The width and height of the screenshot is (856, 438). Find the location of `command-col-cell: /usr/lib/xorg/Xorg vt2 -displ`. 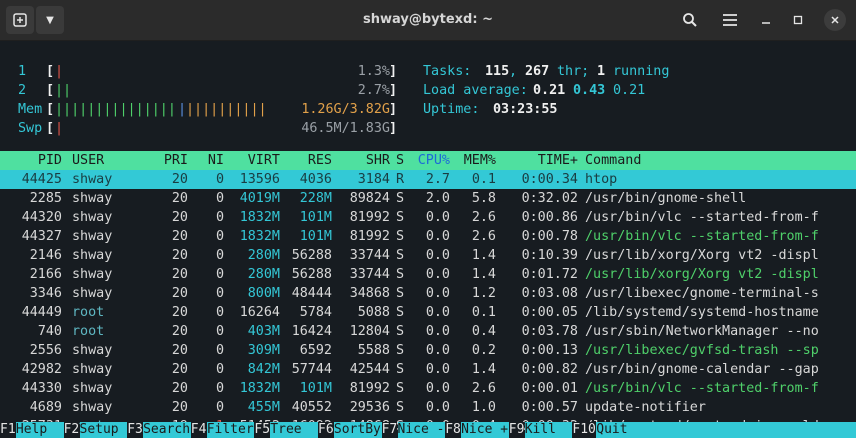

command-col-cell: /usr/lib/xorg/Xorg vt2 -displ is located at coordinates (702, 274).